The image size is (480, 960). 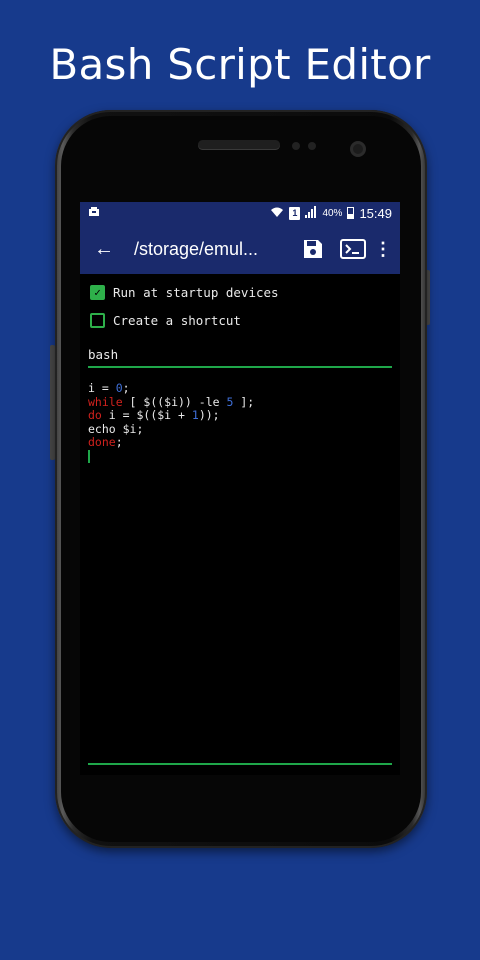 I want to click on text-cursor, so click(x=89, y=456).